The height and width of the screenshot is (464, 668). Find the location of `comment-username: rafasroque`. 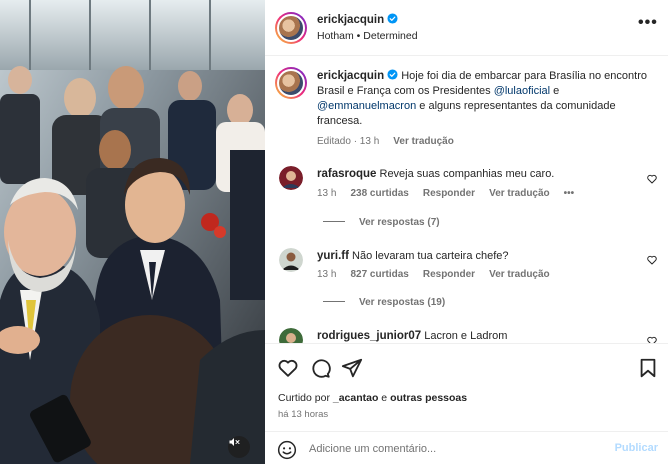

comment-username: rafasroque is located at coordinates (346, 174).